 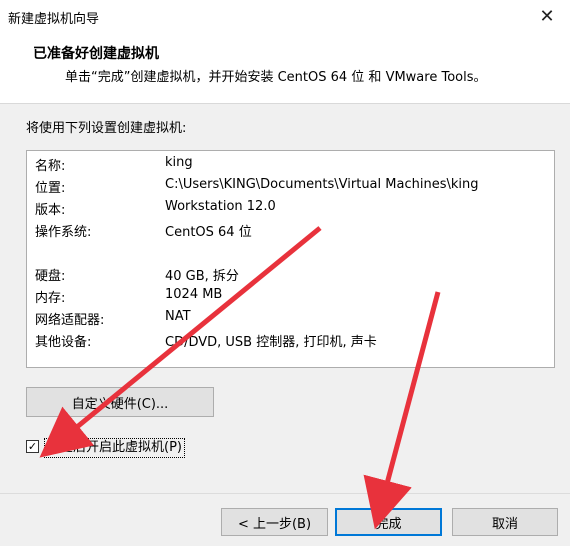 I want to click on summary-value: king, so click(x=179, y=162).